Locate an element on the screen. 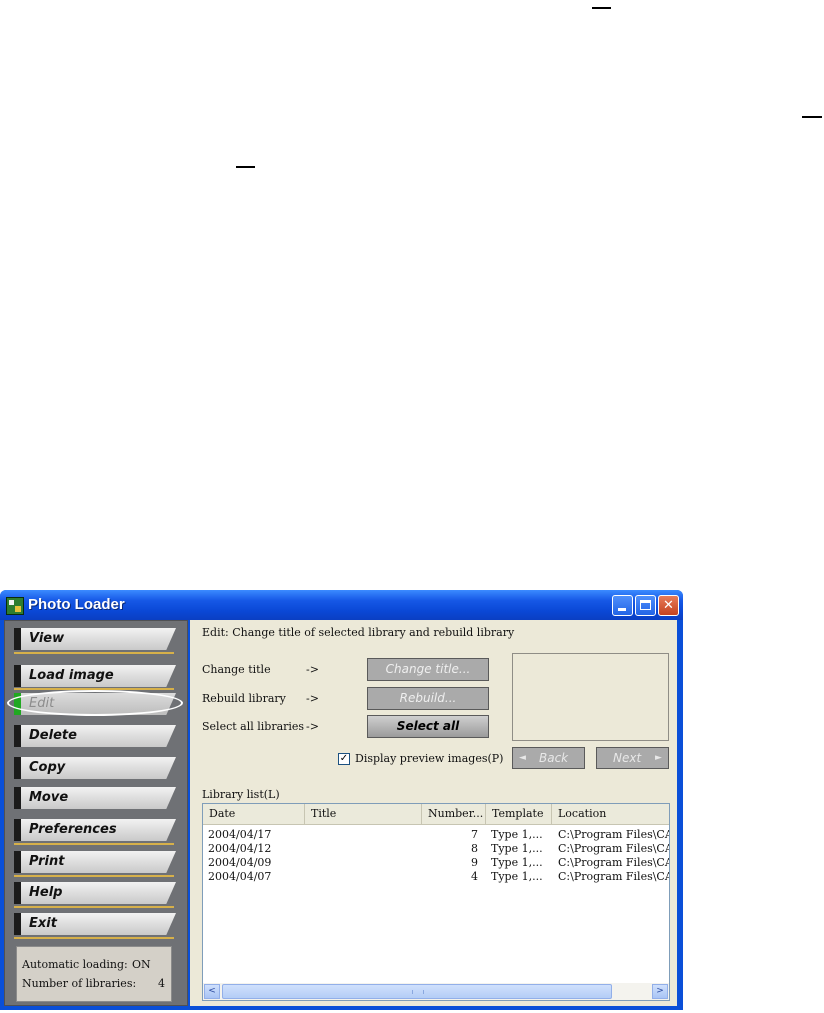  cell-number: 9 is located at coordinates (474, 862).